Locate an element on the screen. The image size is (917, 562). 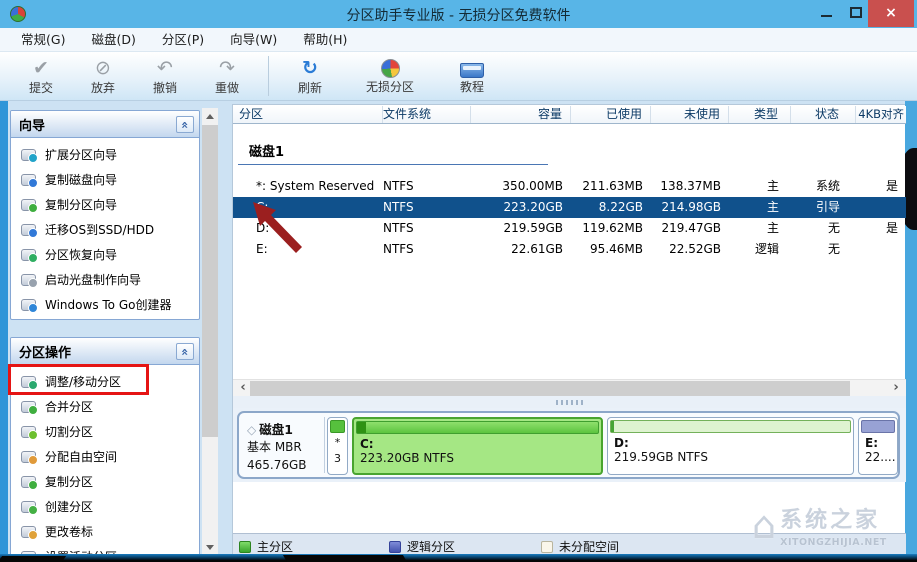
scroll-up-button is located at coordinates (210, 116).